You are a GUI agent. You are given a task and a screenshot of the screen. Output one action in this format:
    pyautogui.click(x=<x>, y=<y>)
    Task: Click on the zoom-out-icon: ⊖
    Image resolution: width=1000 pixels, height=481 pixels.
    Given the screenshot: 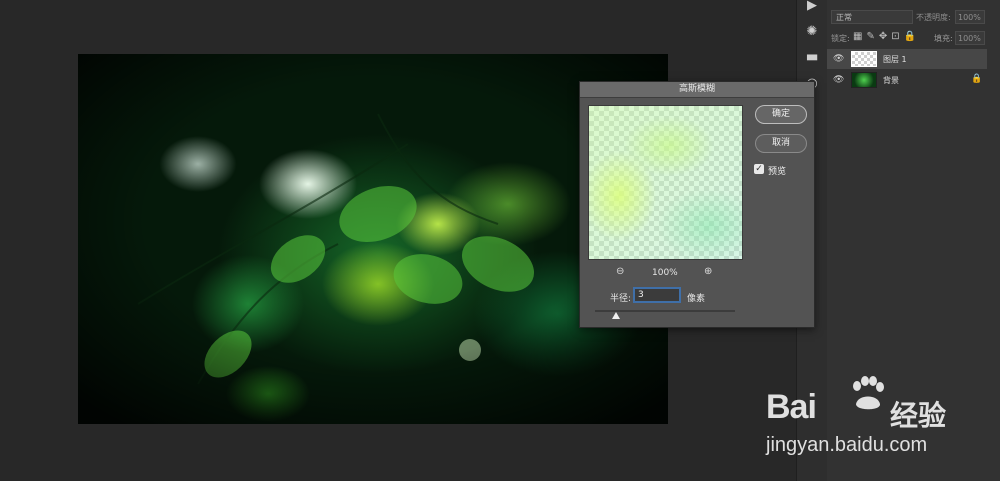 What is the action you would take?
    pyautogui.click(x=620, y=271)
    